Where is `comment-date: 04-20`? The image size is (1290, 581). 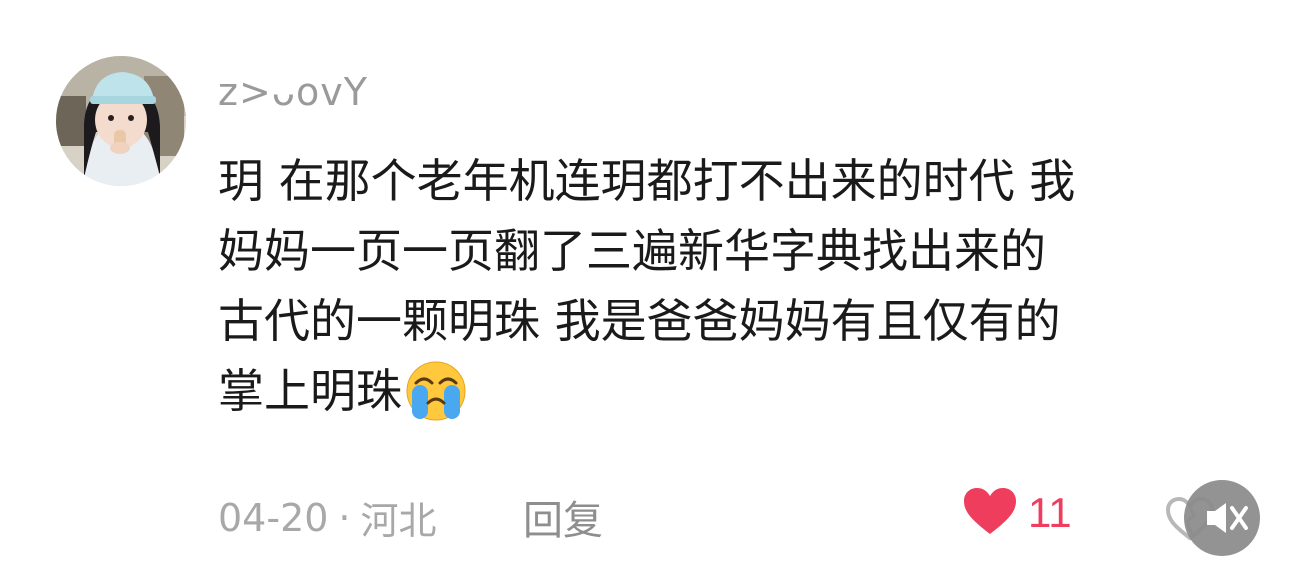 comment-date: 04-20 is located at coordinates (273, 517).